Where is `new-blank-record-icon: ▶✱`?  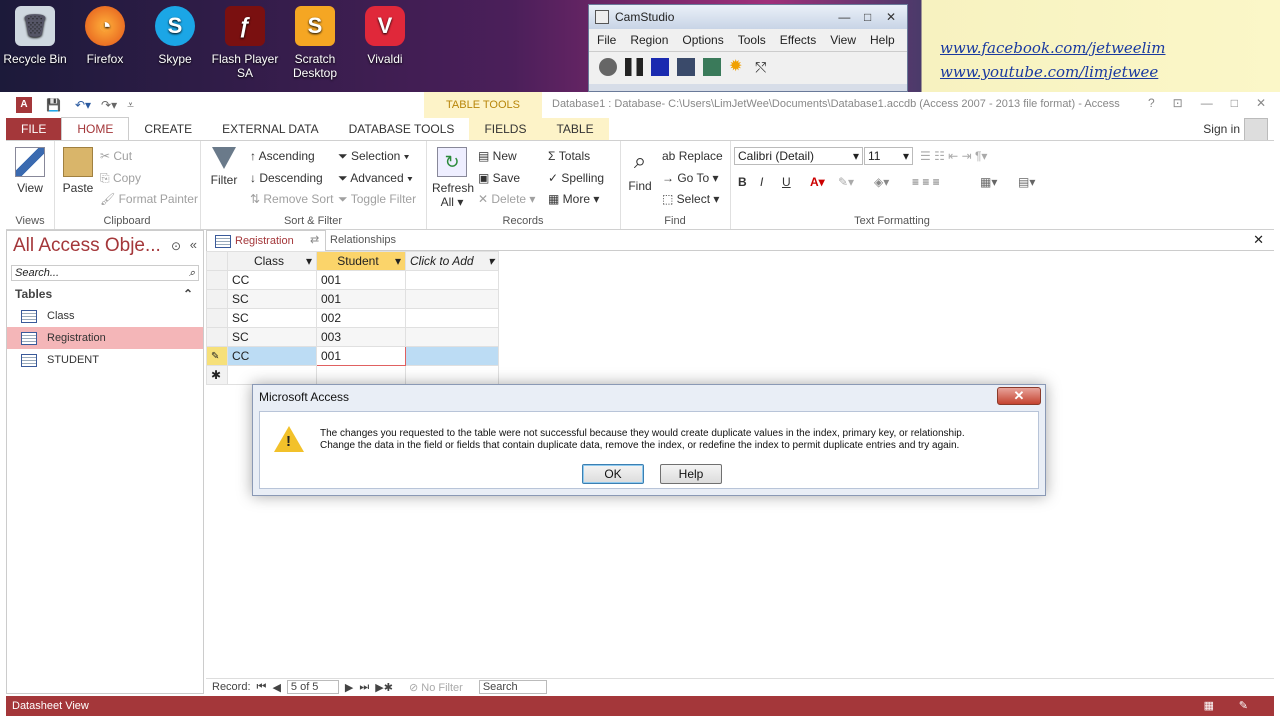 new-blank-record-icon: ▶✱ is located at coordinates (384, 687).